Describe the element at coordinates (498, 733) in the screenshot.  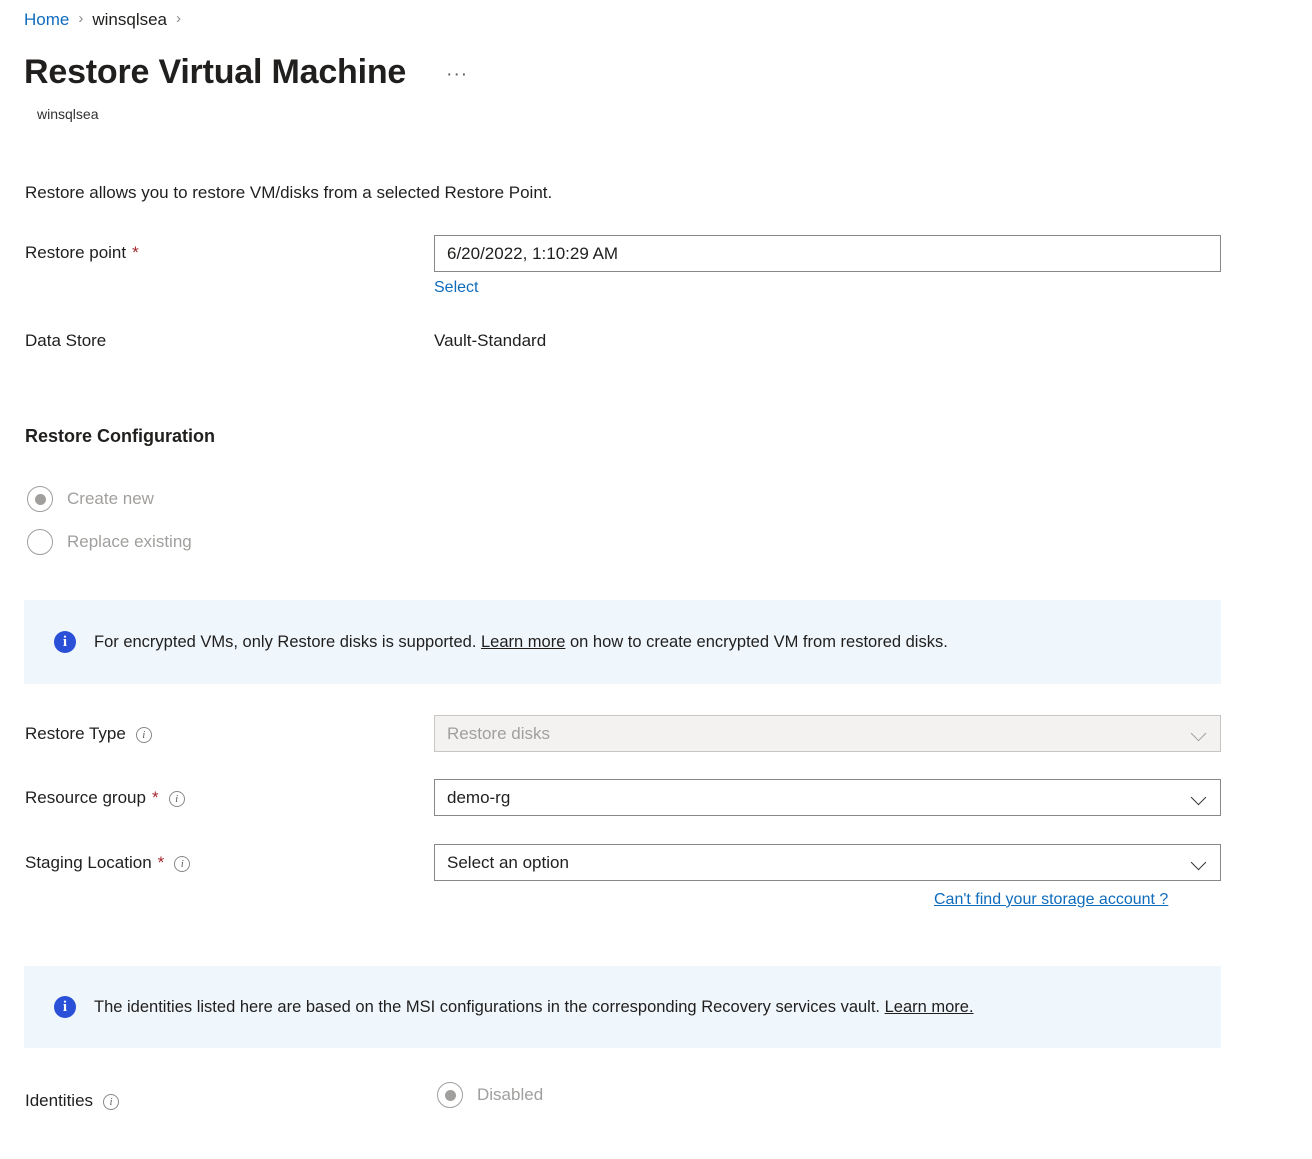
I see `restore-type-value: Restore disks` at that location.